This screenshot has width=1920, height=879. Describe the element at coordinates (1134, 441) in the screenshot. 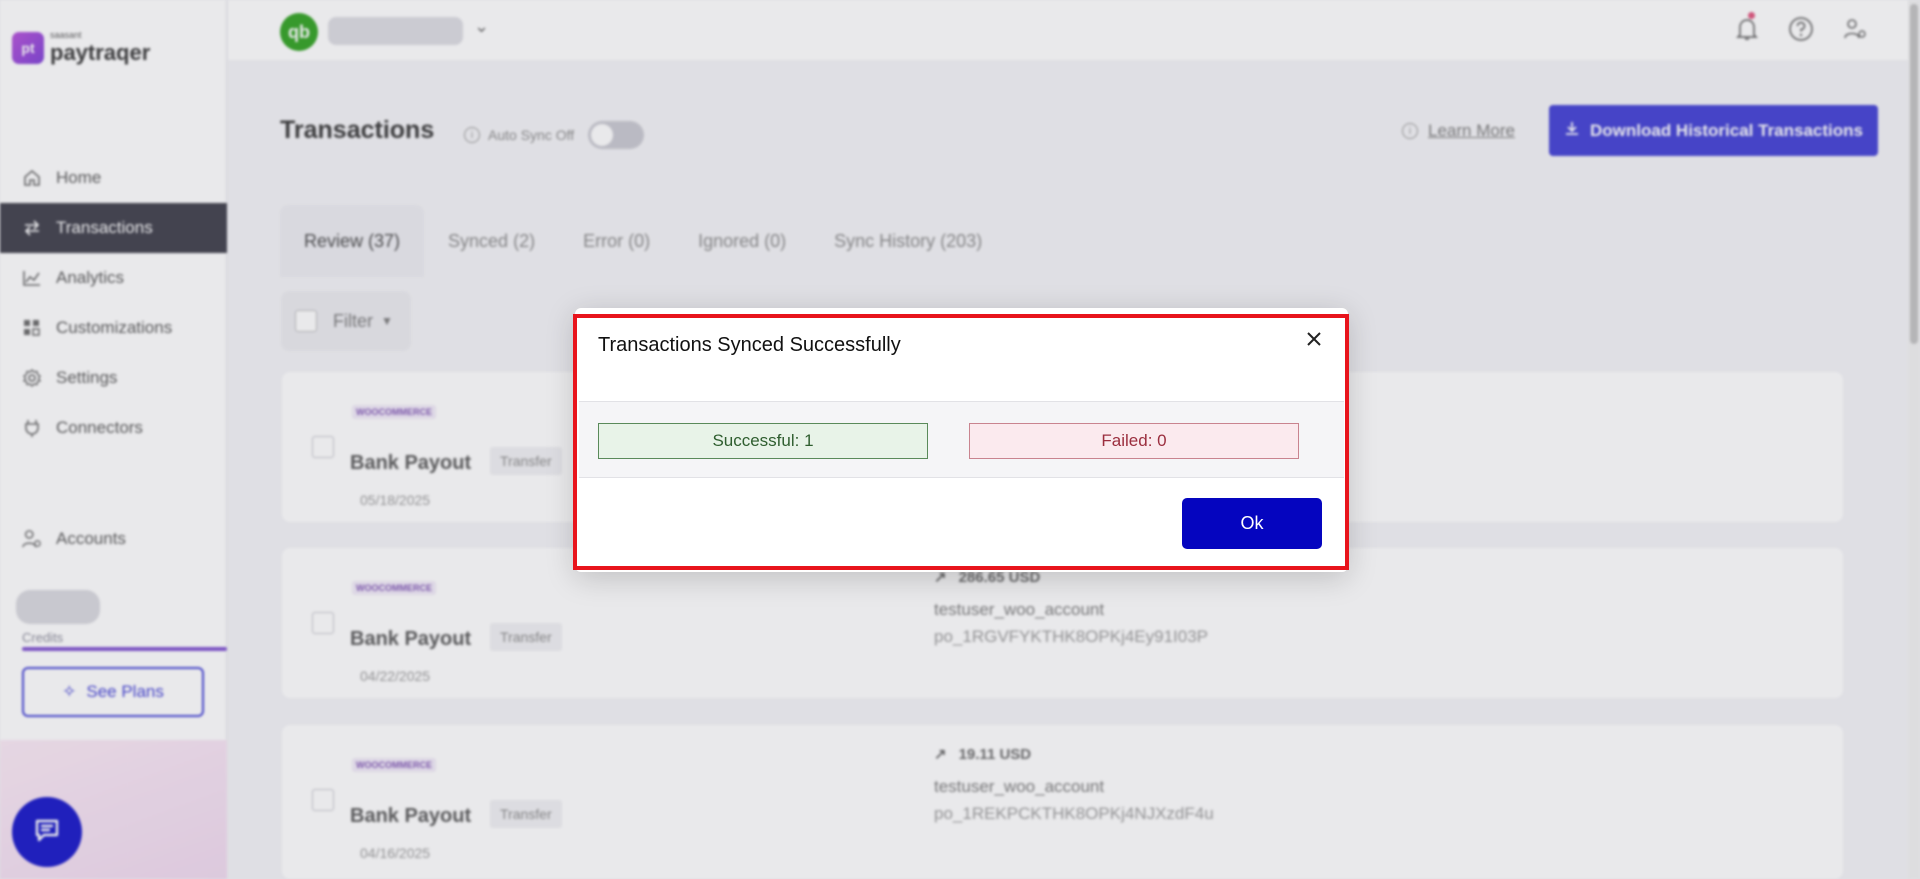

I see `failed-count: Failed: 0` at that location.